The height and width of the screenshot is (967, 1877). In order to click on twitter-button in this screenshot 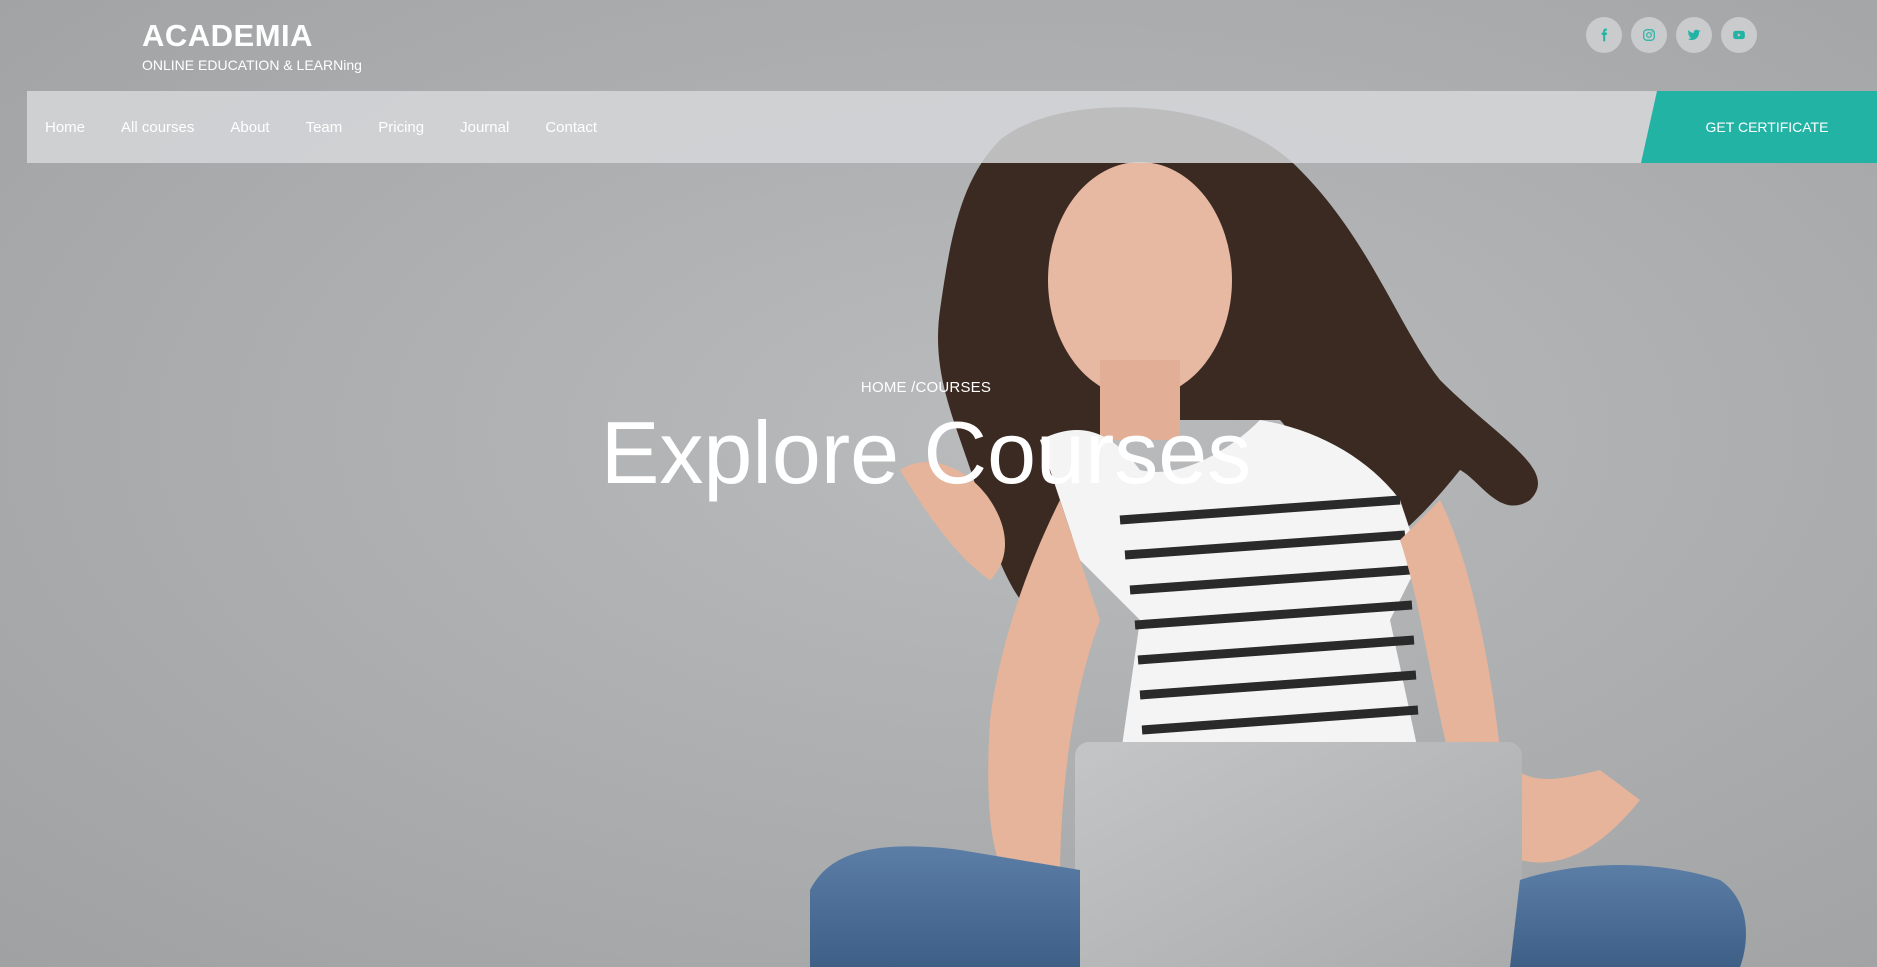, I will do `click(1694, 35)`.